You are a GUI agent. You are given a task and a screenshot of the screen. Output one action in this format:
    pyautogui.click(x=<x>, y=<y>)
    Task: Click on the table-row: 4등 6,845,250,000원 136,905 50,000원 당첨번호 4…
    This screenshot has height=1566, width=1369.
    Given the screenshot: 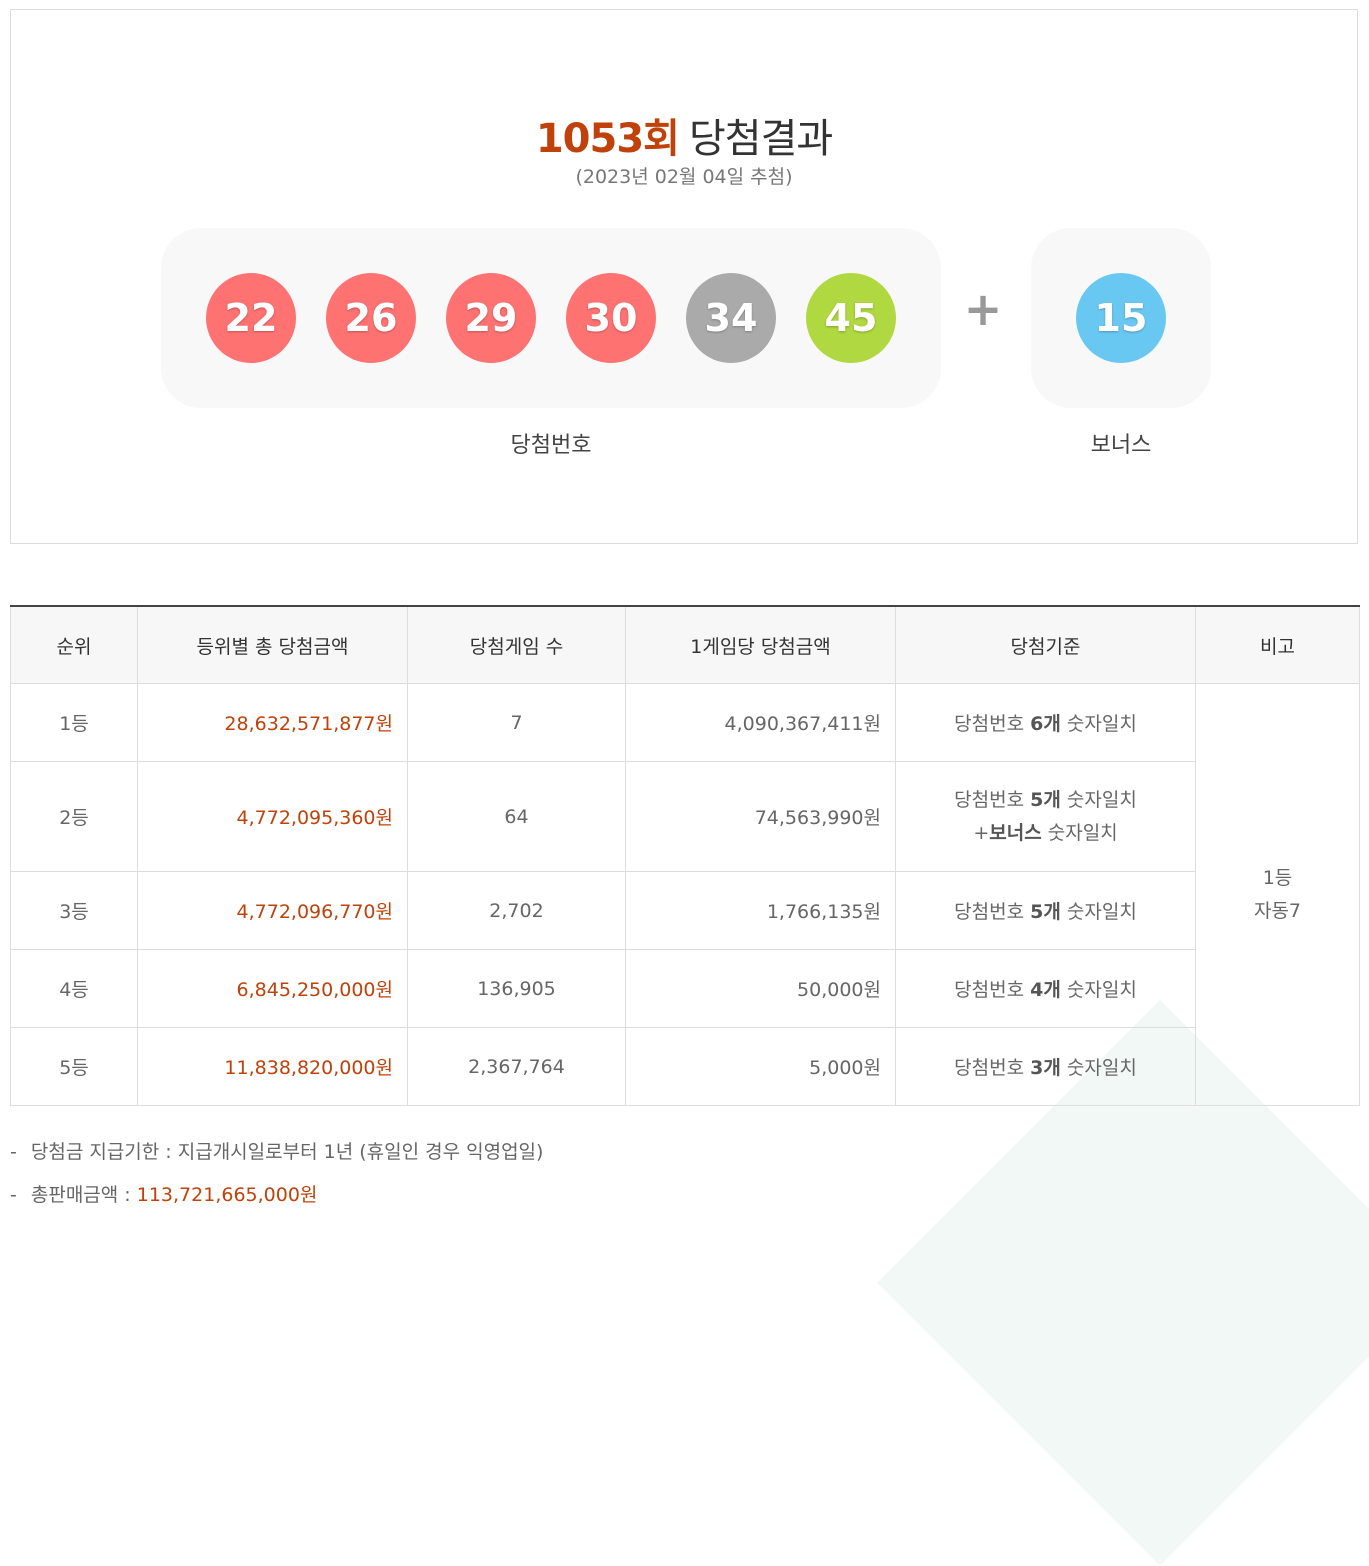 What is the action you would take?
    pyautogui.click(x=685, y=988)
    